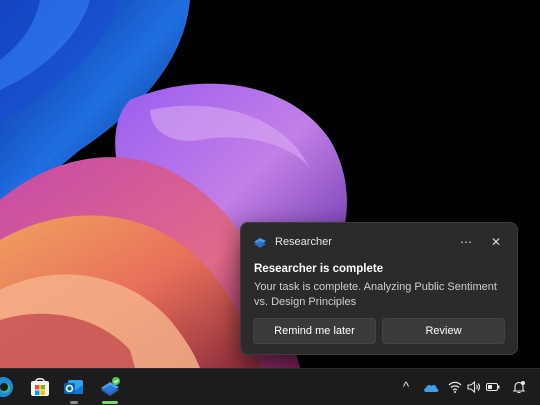  Describe the element at coordinates (74, 402) in the screenshot. I see `outlook-running-indicator` at that location.